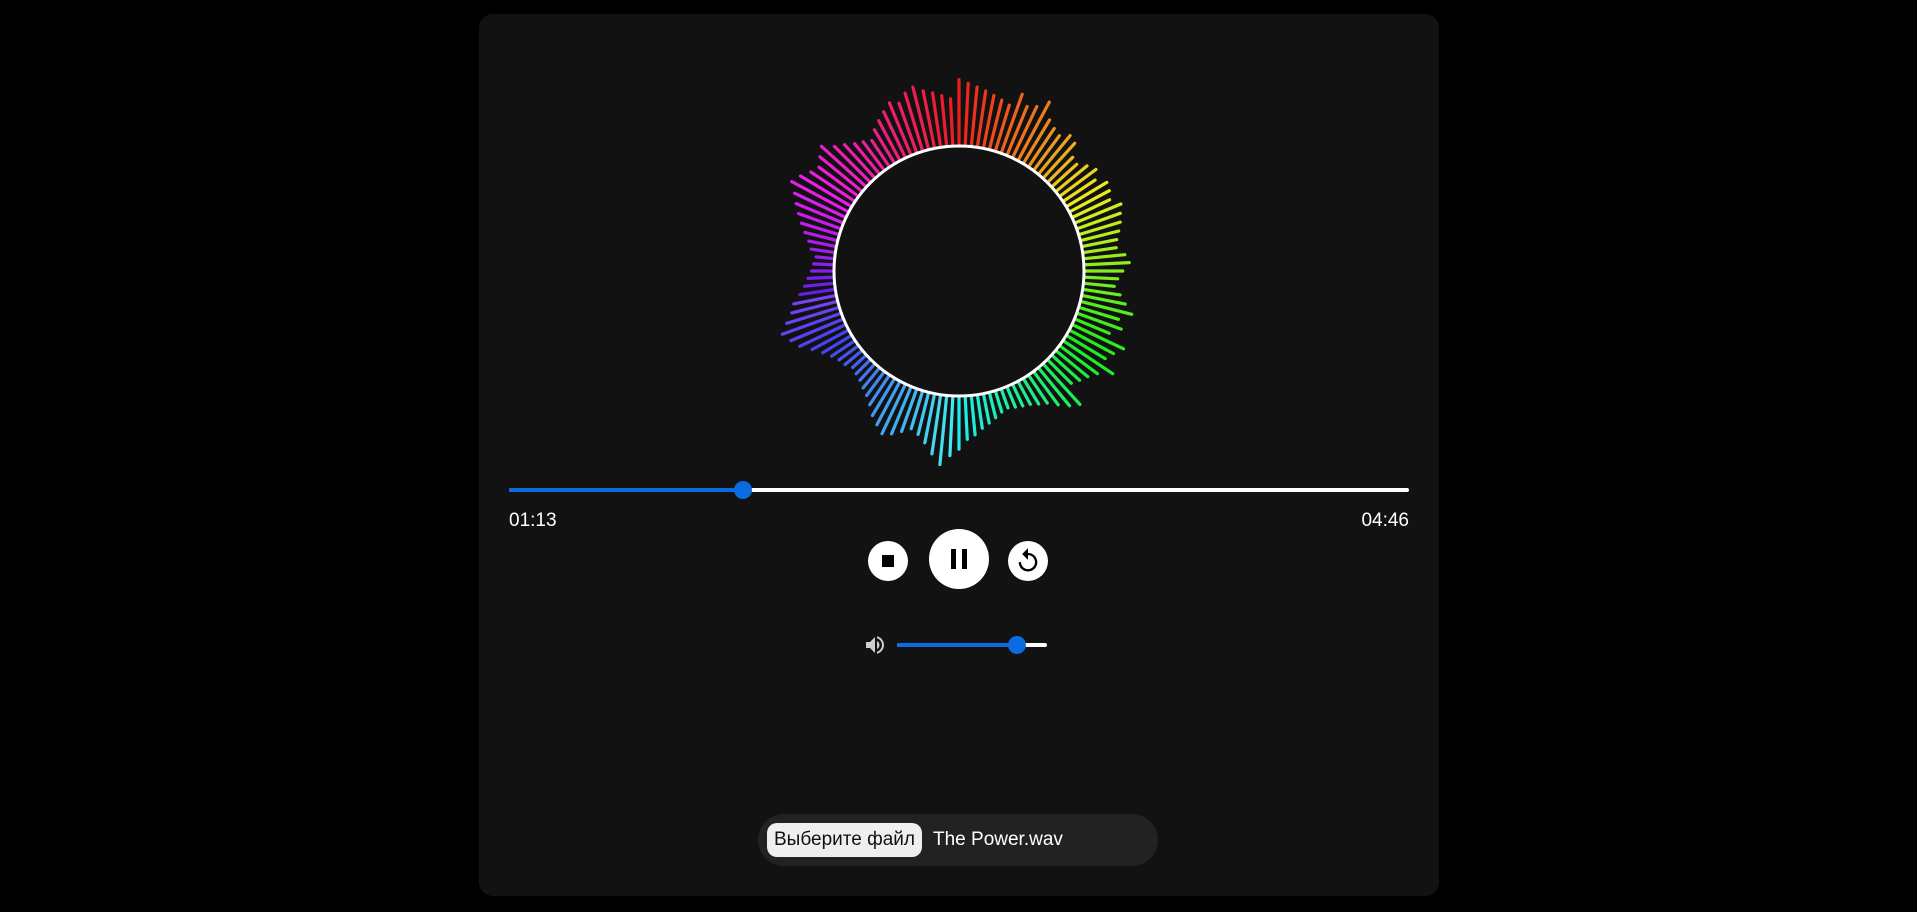  I want to click on seek-track, so click(959, 490).